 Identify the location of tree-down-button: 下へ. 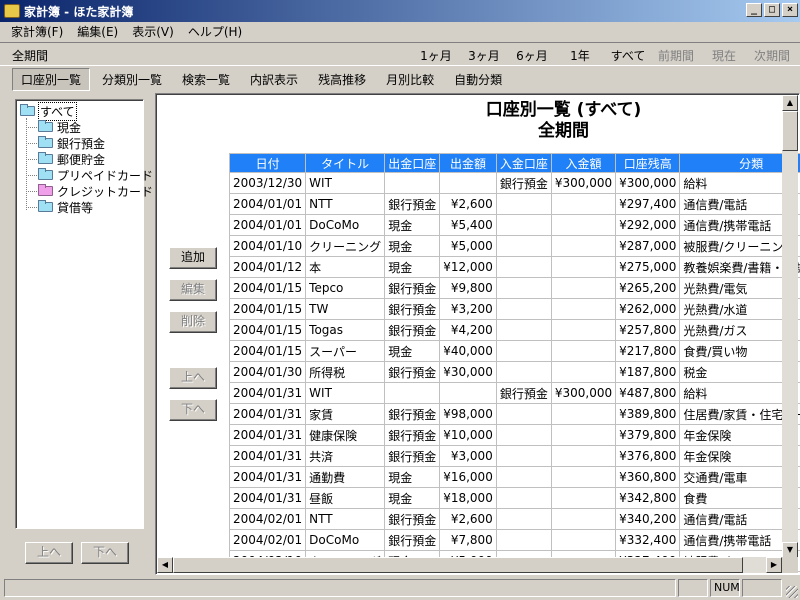
(105, 553).